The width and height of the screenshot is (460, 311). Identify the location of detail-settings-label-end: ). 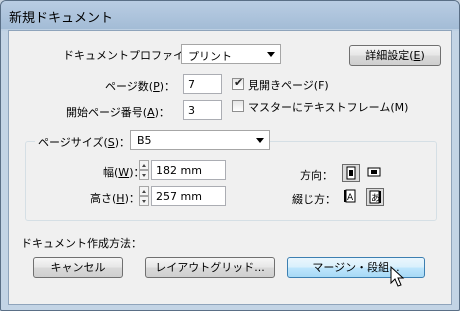
(422, 55).